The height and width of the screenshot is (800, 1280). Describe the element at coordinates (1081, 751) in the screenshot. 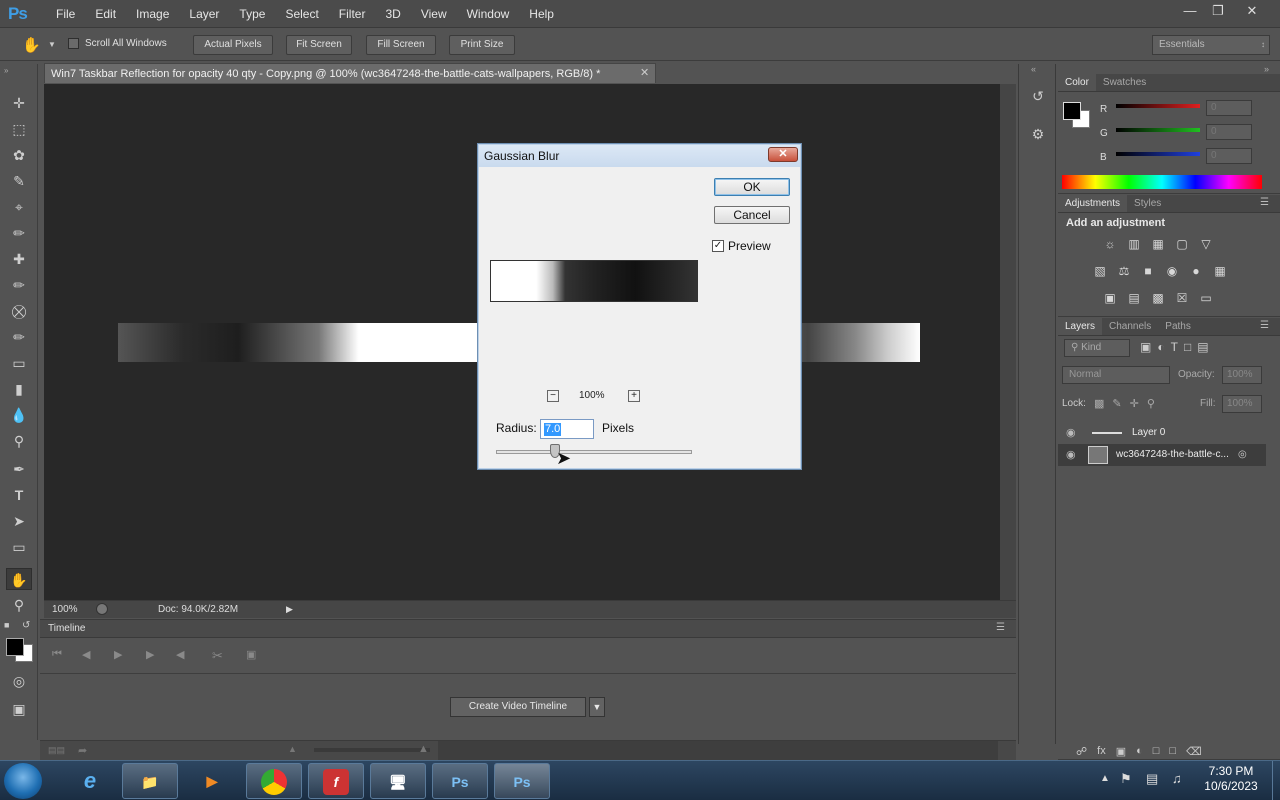

I see `link-layers-icon: ☍` at that location.